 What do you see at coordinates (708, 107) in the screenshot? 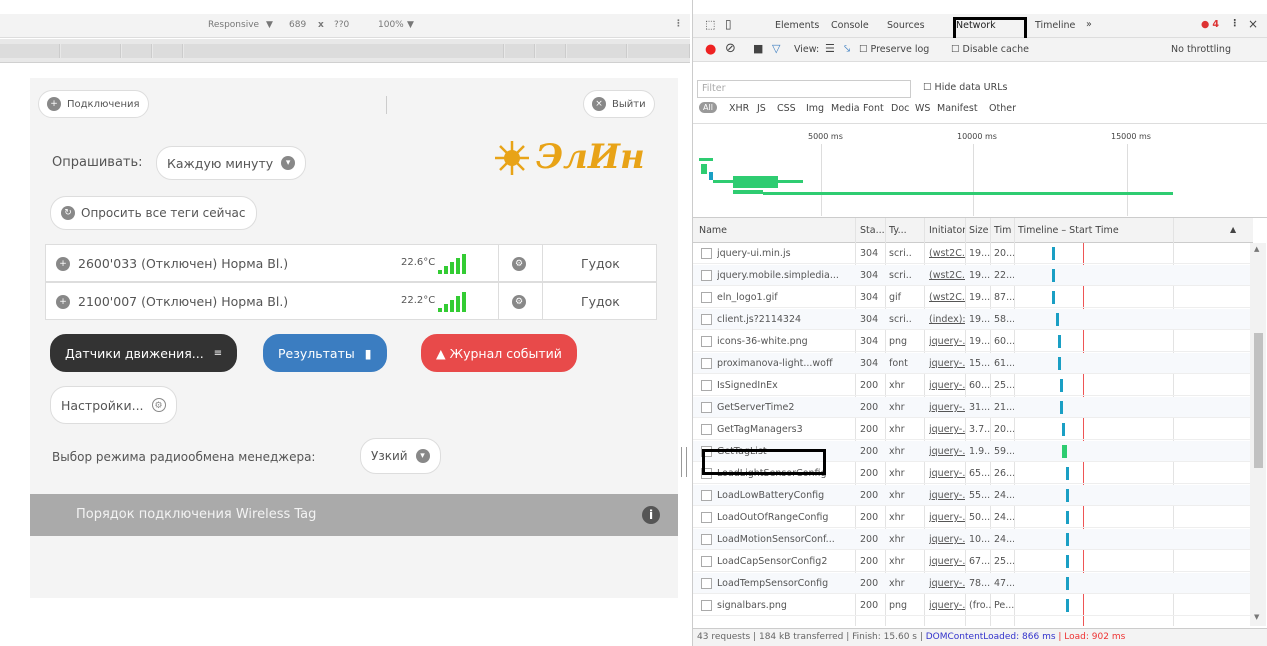
I see `type-filter-all: All` at bounding box center [708, 107].